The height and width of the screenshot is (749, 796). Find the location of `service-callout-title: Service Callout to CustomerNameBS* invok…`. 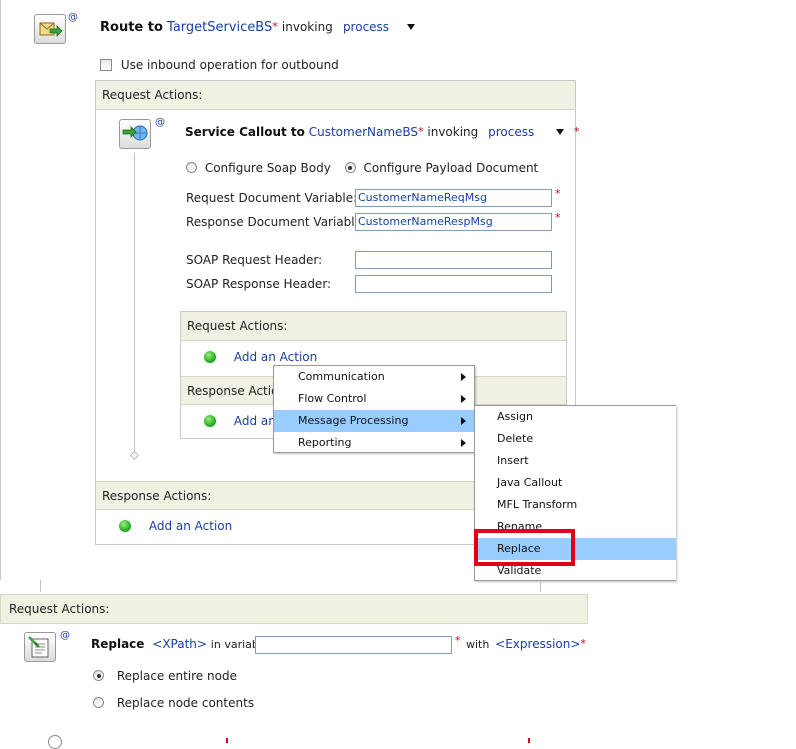

service-callout-title: Service Callout to CustomerNameBS* invok… is located at coordinates (382, 132).